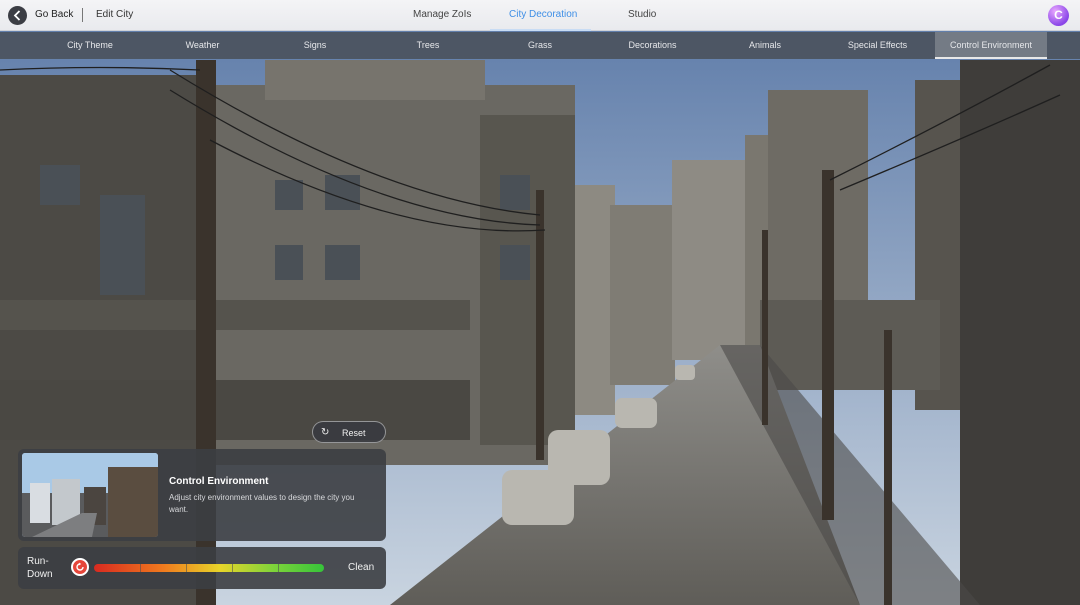 Image resolution: width=1080 pixels, height=605 pixels. Describe the element at coordinates (315, 45) in the screenshot. I see `subtab-signs: Signs` at that location.